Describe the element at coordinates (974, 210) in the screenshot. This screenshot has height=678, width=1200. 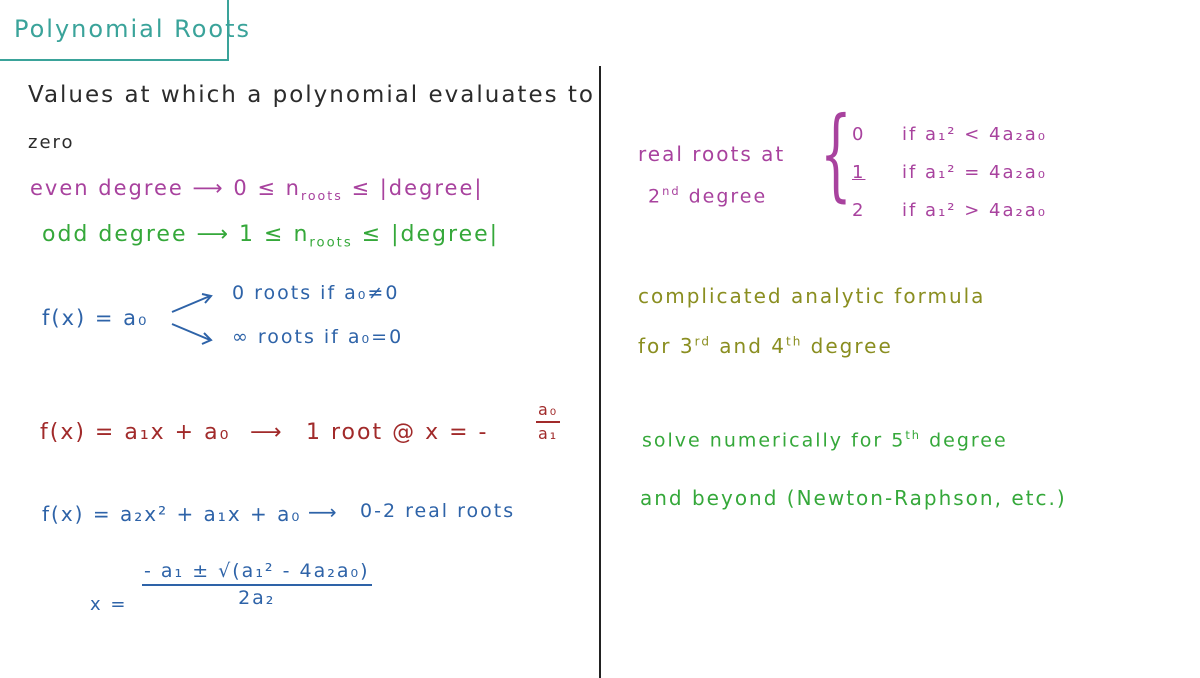
I see `case-condition: if a₁² > 4a₂a₀` at that location.